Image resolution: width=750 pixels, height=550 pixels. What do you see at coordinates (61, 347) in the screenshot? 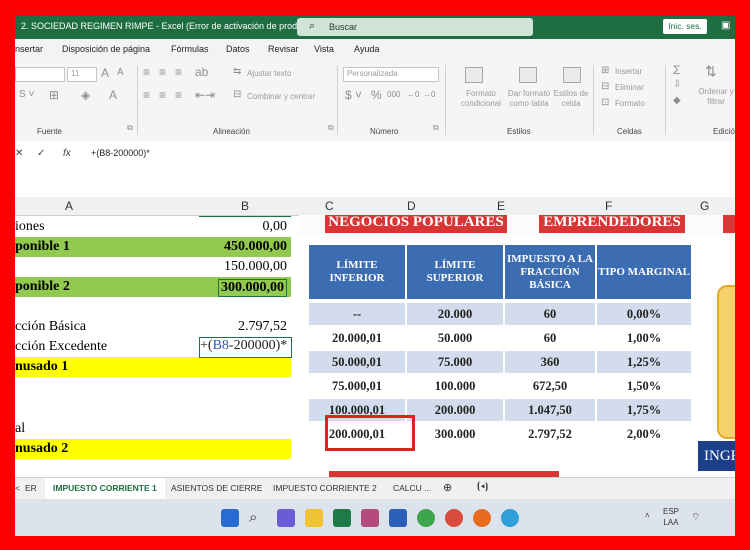
I see `cell-a: cción Excedente` at bounding box center [61, 347].